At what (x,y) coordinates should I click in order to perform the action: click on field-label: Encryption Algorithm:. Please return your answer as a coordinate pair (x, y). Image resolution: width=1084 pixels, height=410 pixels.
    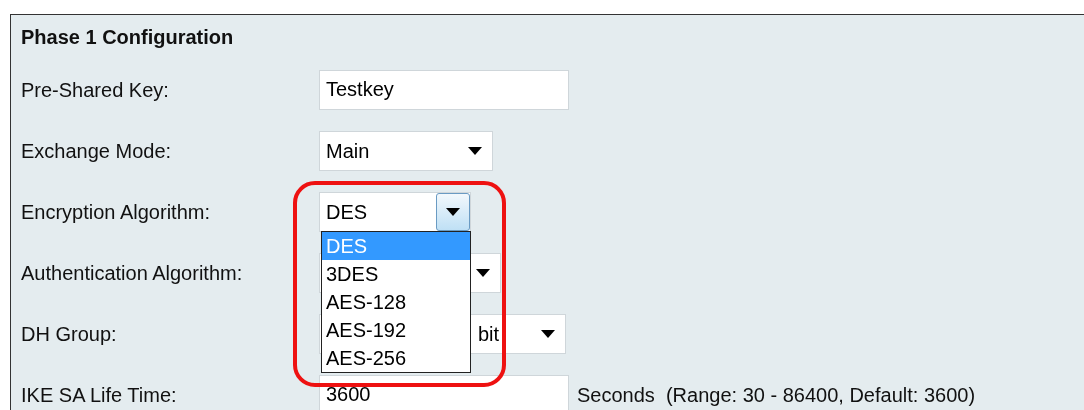
    Looking at the image, I should click on (115, 211).